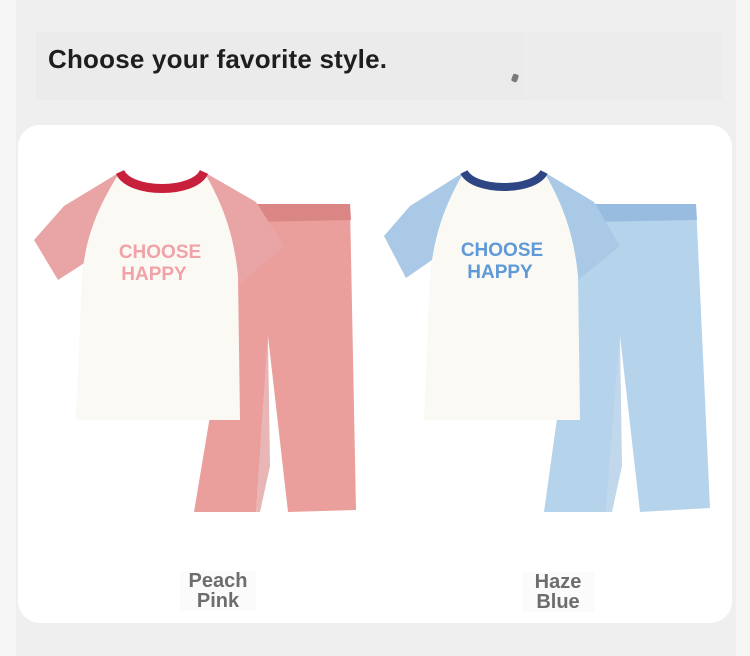  I want to click on header-banner-extension, so click(623, 66).